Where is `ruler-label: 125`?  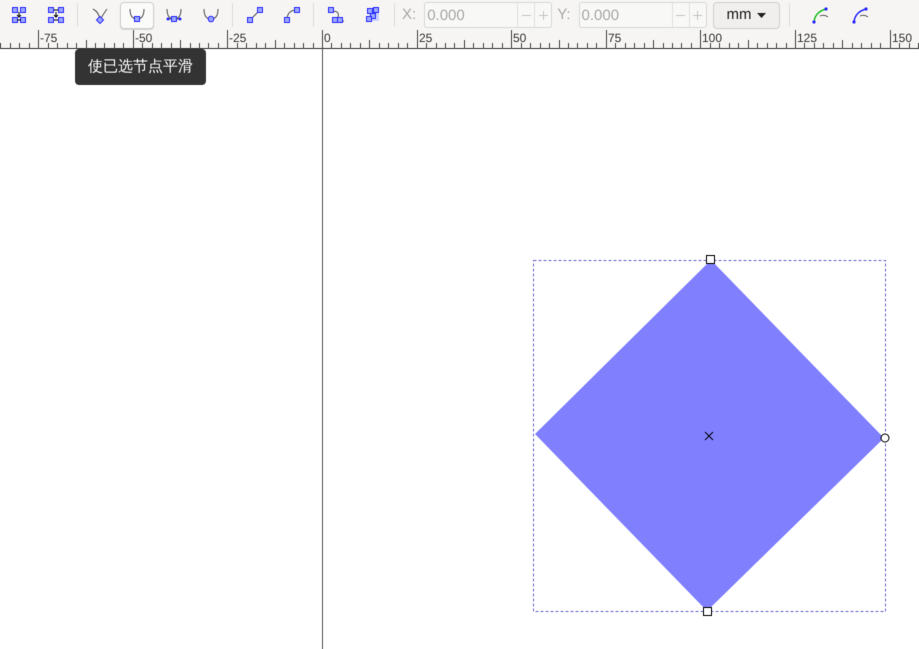
ruler-label: 125 is located at coordinates (807, 38).